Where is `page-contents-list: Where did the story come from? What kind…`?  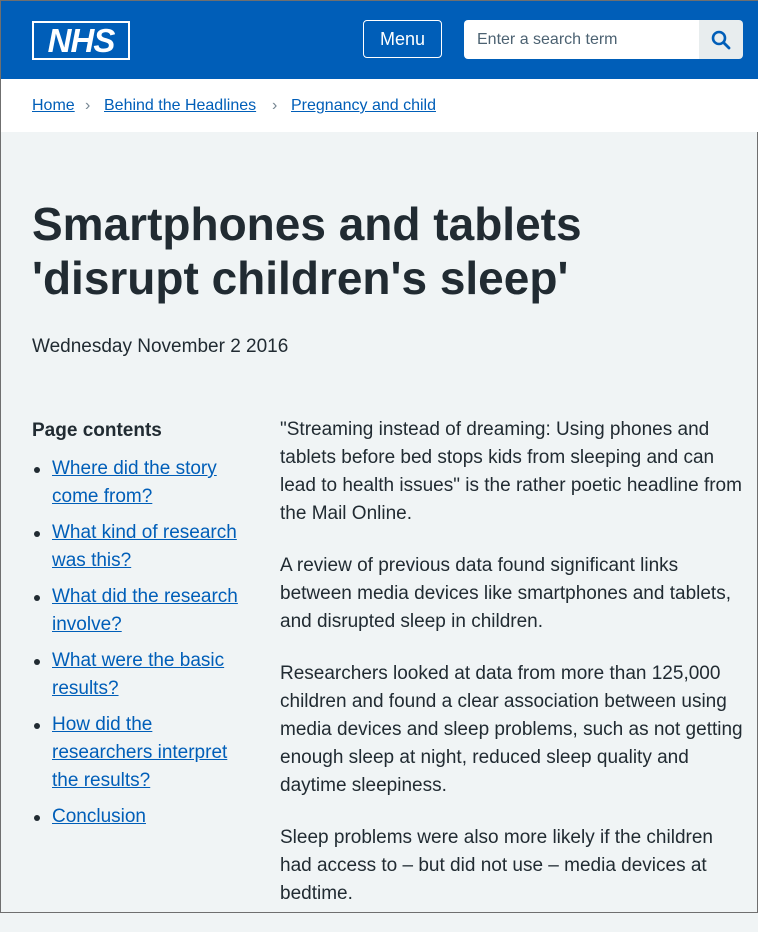 page-contents-list: Where did the story come from? What kind… is located at coordinates (142, 647).